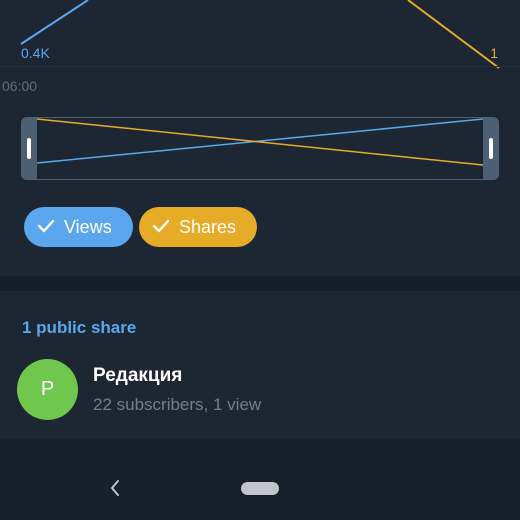 This screenshot has height=520, width=520. I want to click on views-filter-chip: Views, so click(78, 227).